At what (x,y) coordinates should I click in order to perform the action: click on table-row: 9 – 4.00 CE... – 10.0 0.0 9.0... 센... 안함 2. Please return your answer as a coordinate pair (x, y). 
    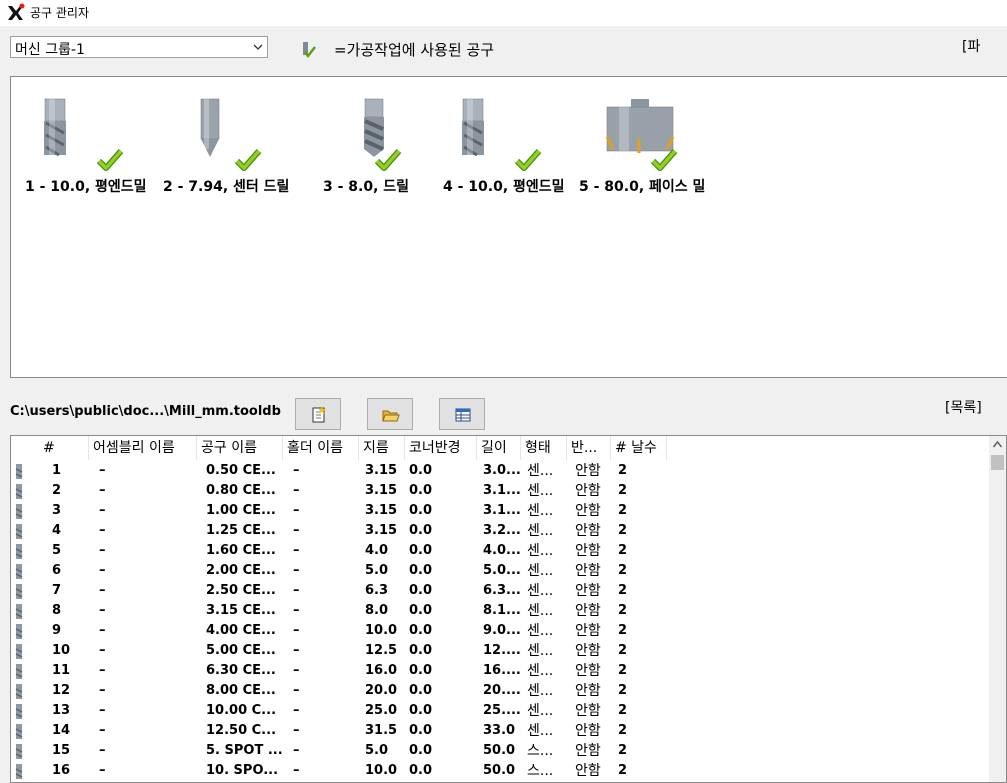
    Looking at the image, I should click on (501, 631).